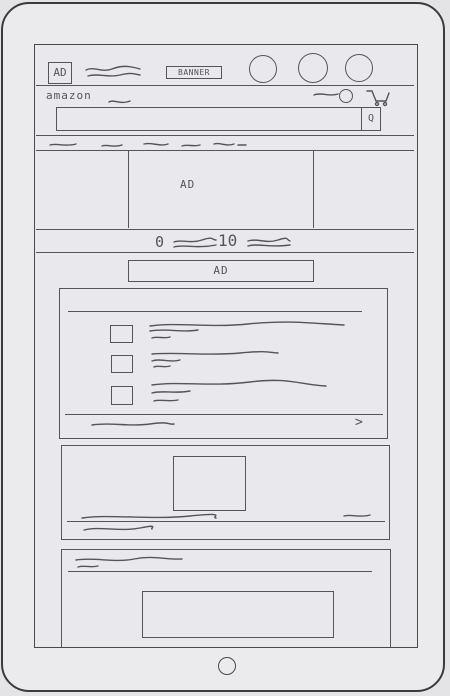  Describe the element at coordinates (225, 229) in the screenshot. I see `hero-bottom-divider` at that location.